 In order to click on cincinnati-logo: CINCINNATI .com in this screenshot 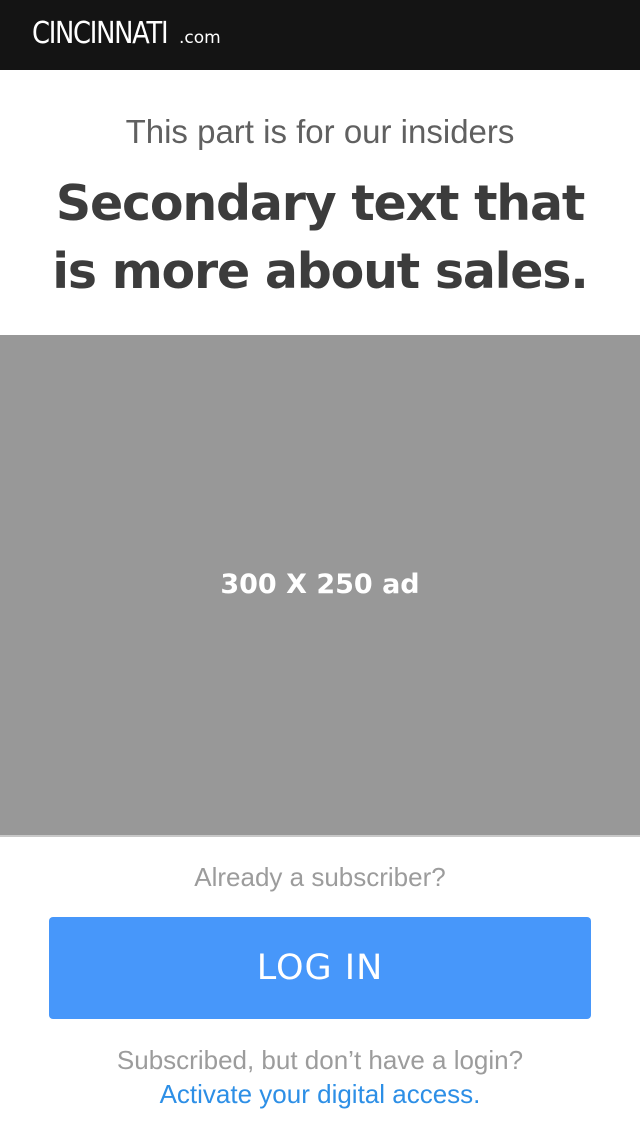, I will do `click(126, 33)`.